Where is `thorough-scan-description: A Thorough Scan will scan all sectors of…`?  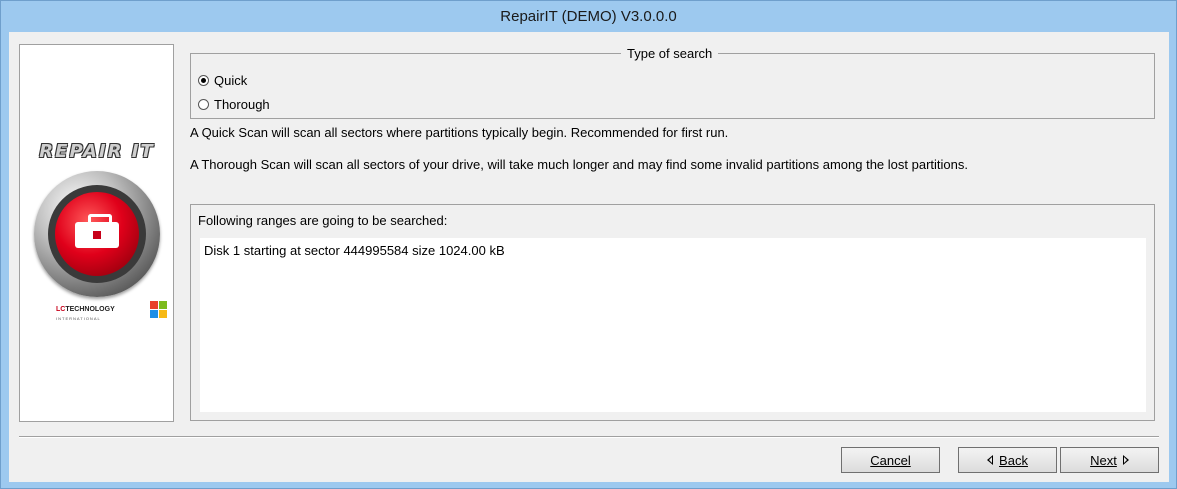
thorough-scan-description: A Thorough Scan will scan all sectors of… is located at coordinates (579, 164).